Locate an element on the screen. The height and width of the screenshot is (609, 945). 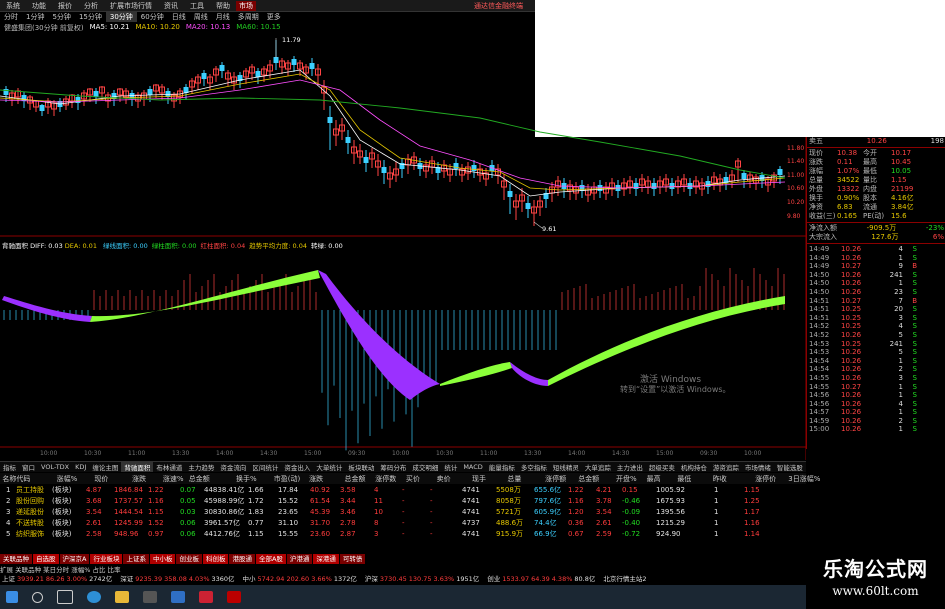
bottom-tab: 创业板 is located at coordinates (189, 559).